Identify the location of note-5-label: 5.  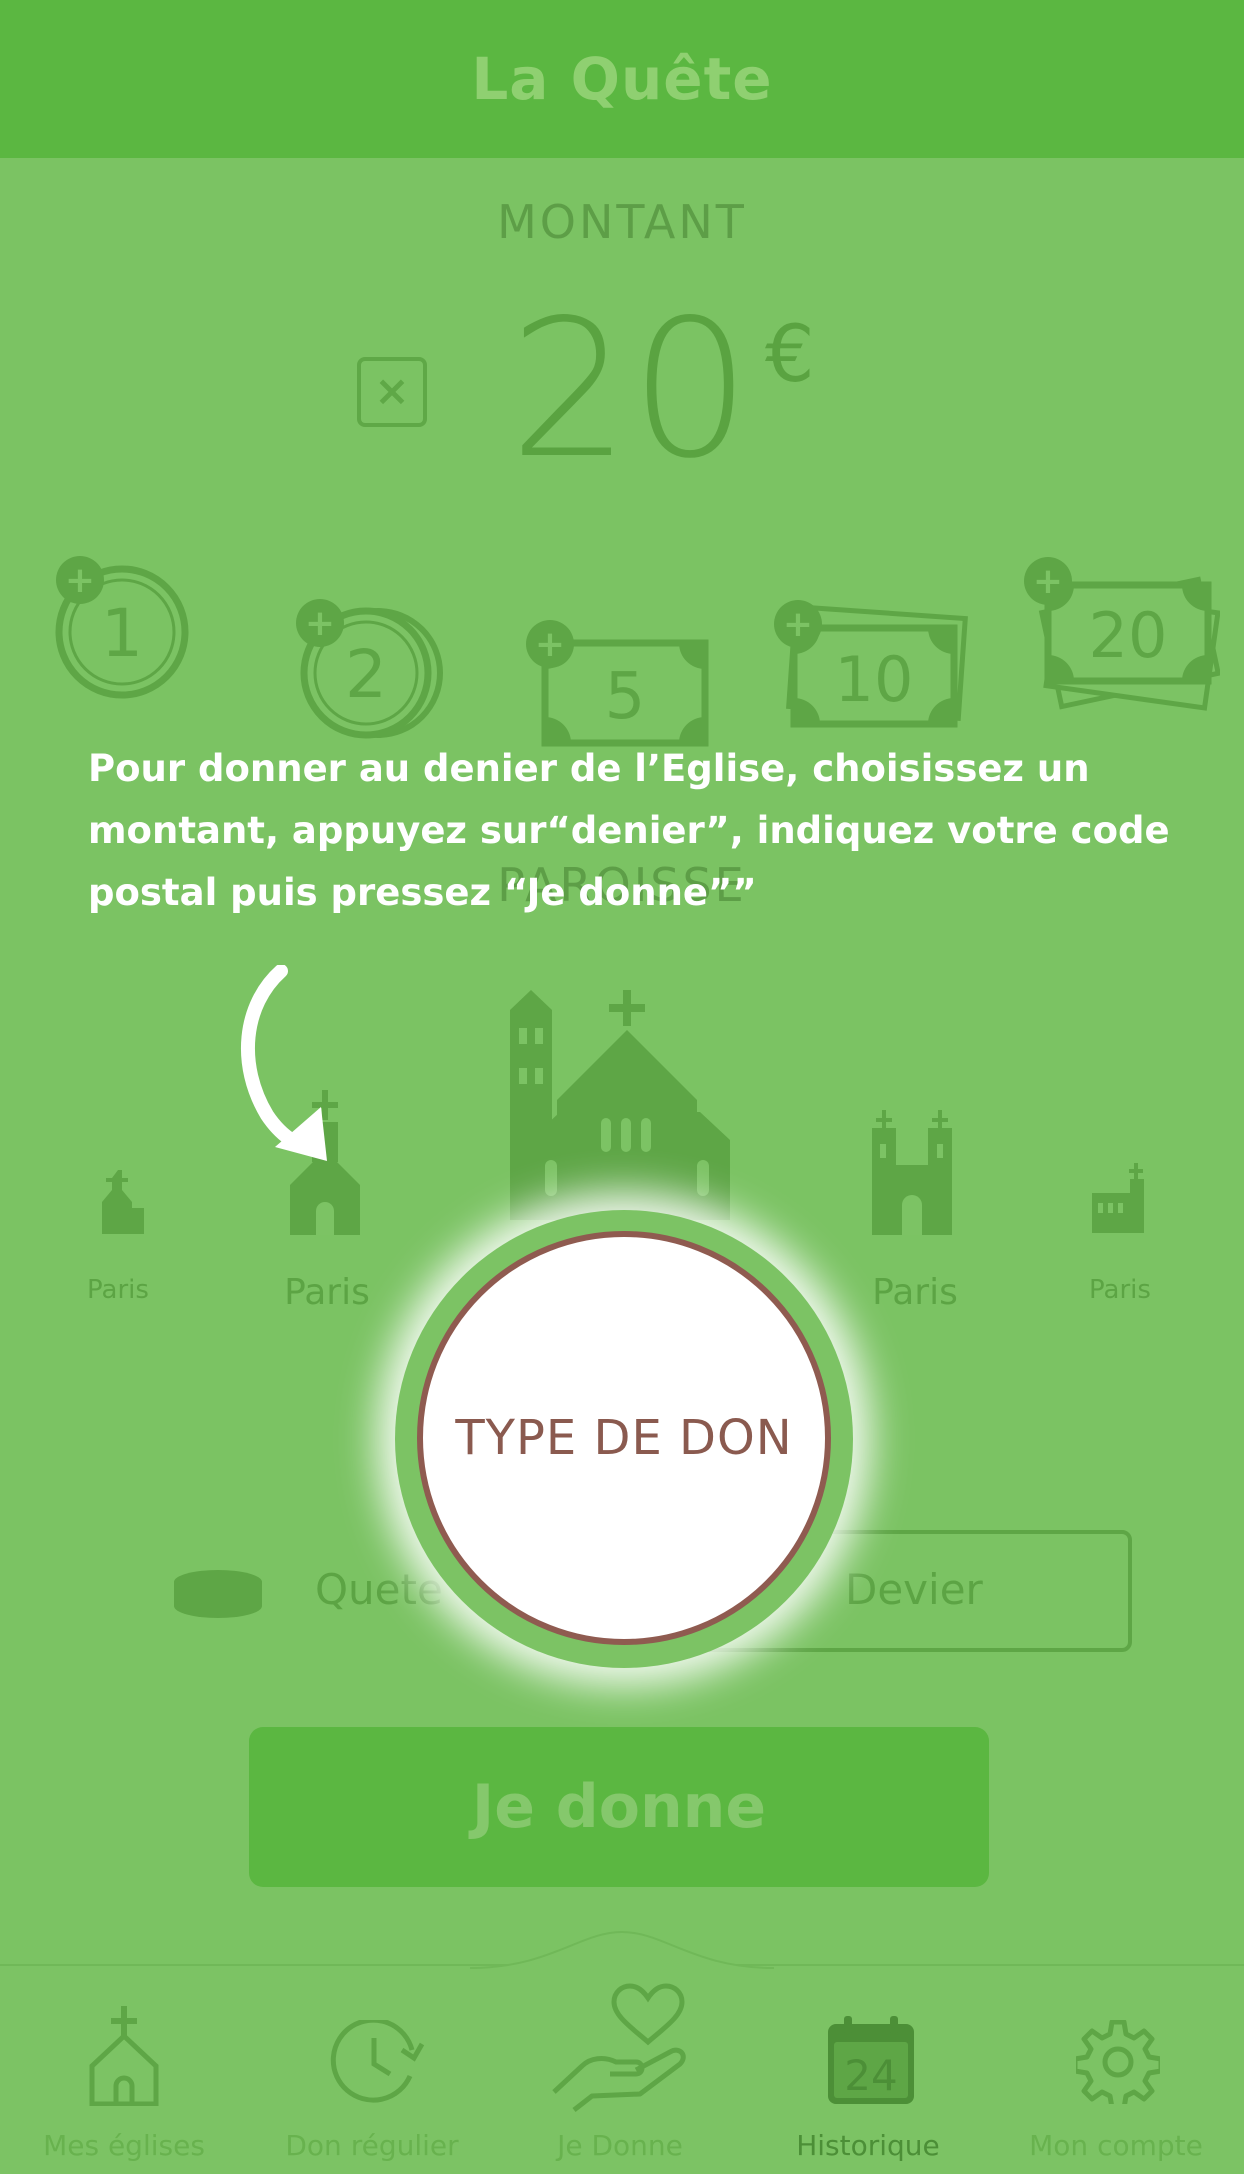
(625, 697).